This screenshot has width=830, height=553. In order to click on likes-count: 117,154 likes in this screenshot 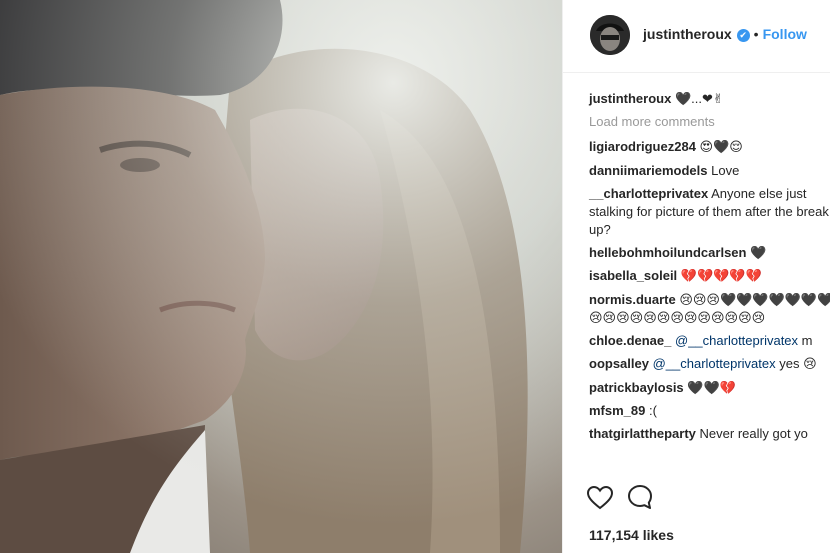, I will do `click(631, 535)`.